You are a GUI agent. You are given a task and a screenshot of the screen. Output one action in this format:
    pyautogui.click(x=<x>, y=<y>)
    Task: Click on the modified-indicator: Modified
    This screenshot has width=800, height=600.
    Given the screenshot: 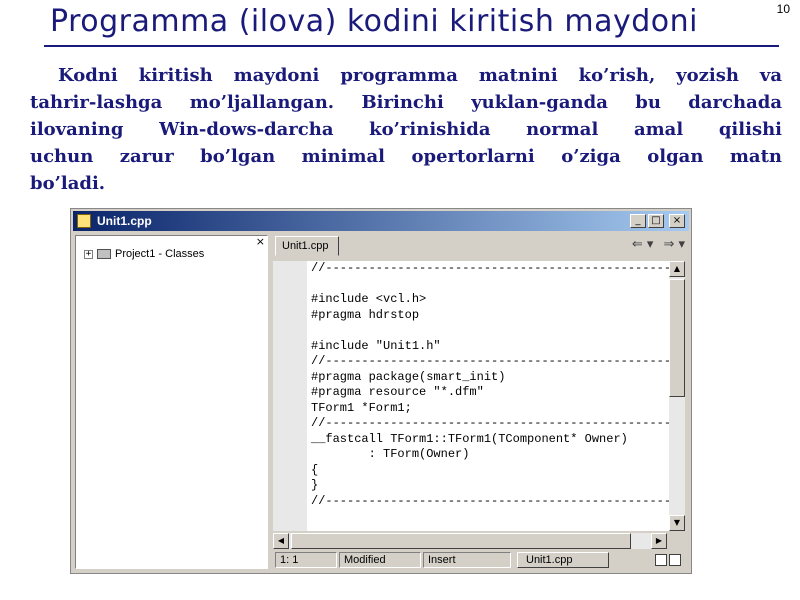 What is the action you would take?
    pyautogui.click(x=380, y=560)
    